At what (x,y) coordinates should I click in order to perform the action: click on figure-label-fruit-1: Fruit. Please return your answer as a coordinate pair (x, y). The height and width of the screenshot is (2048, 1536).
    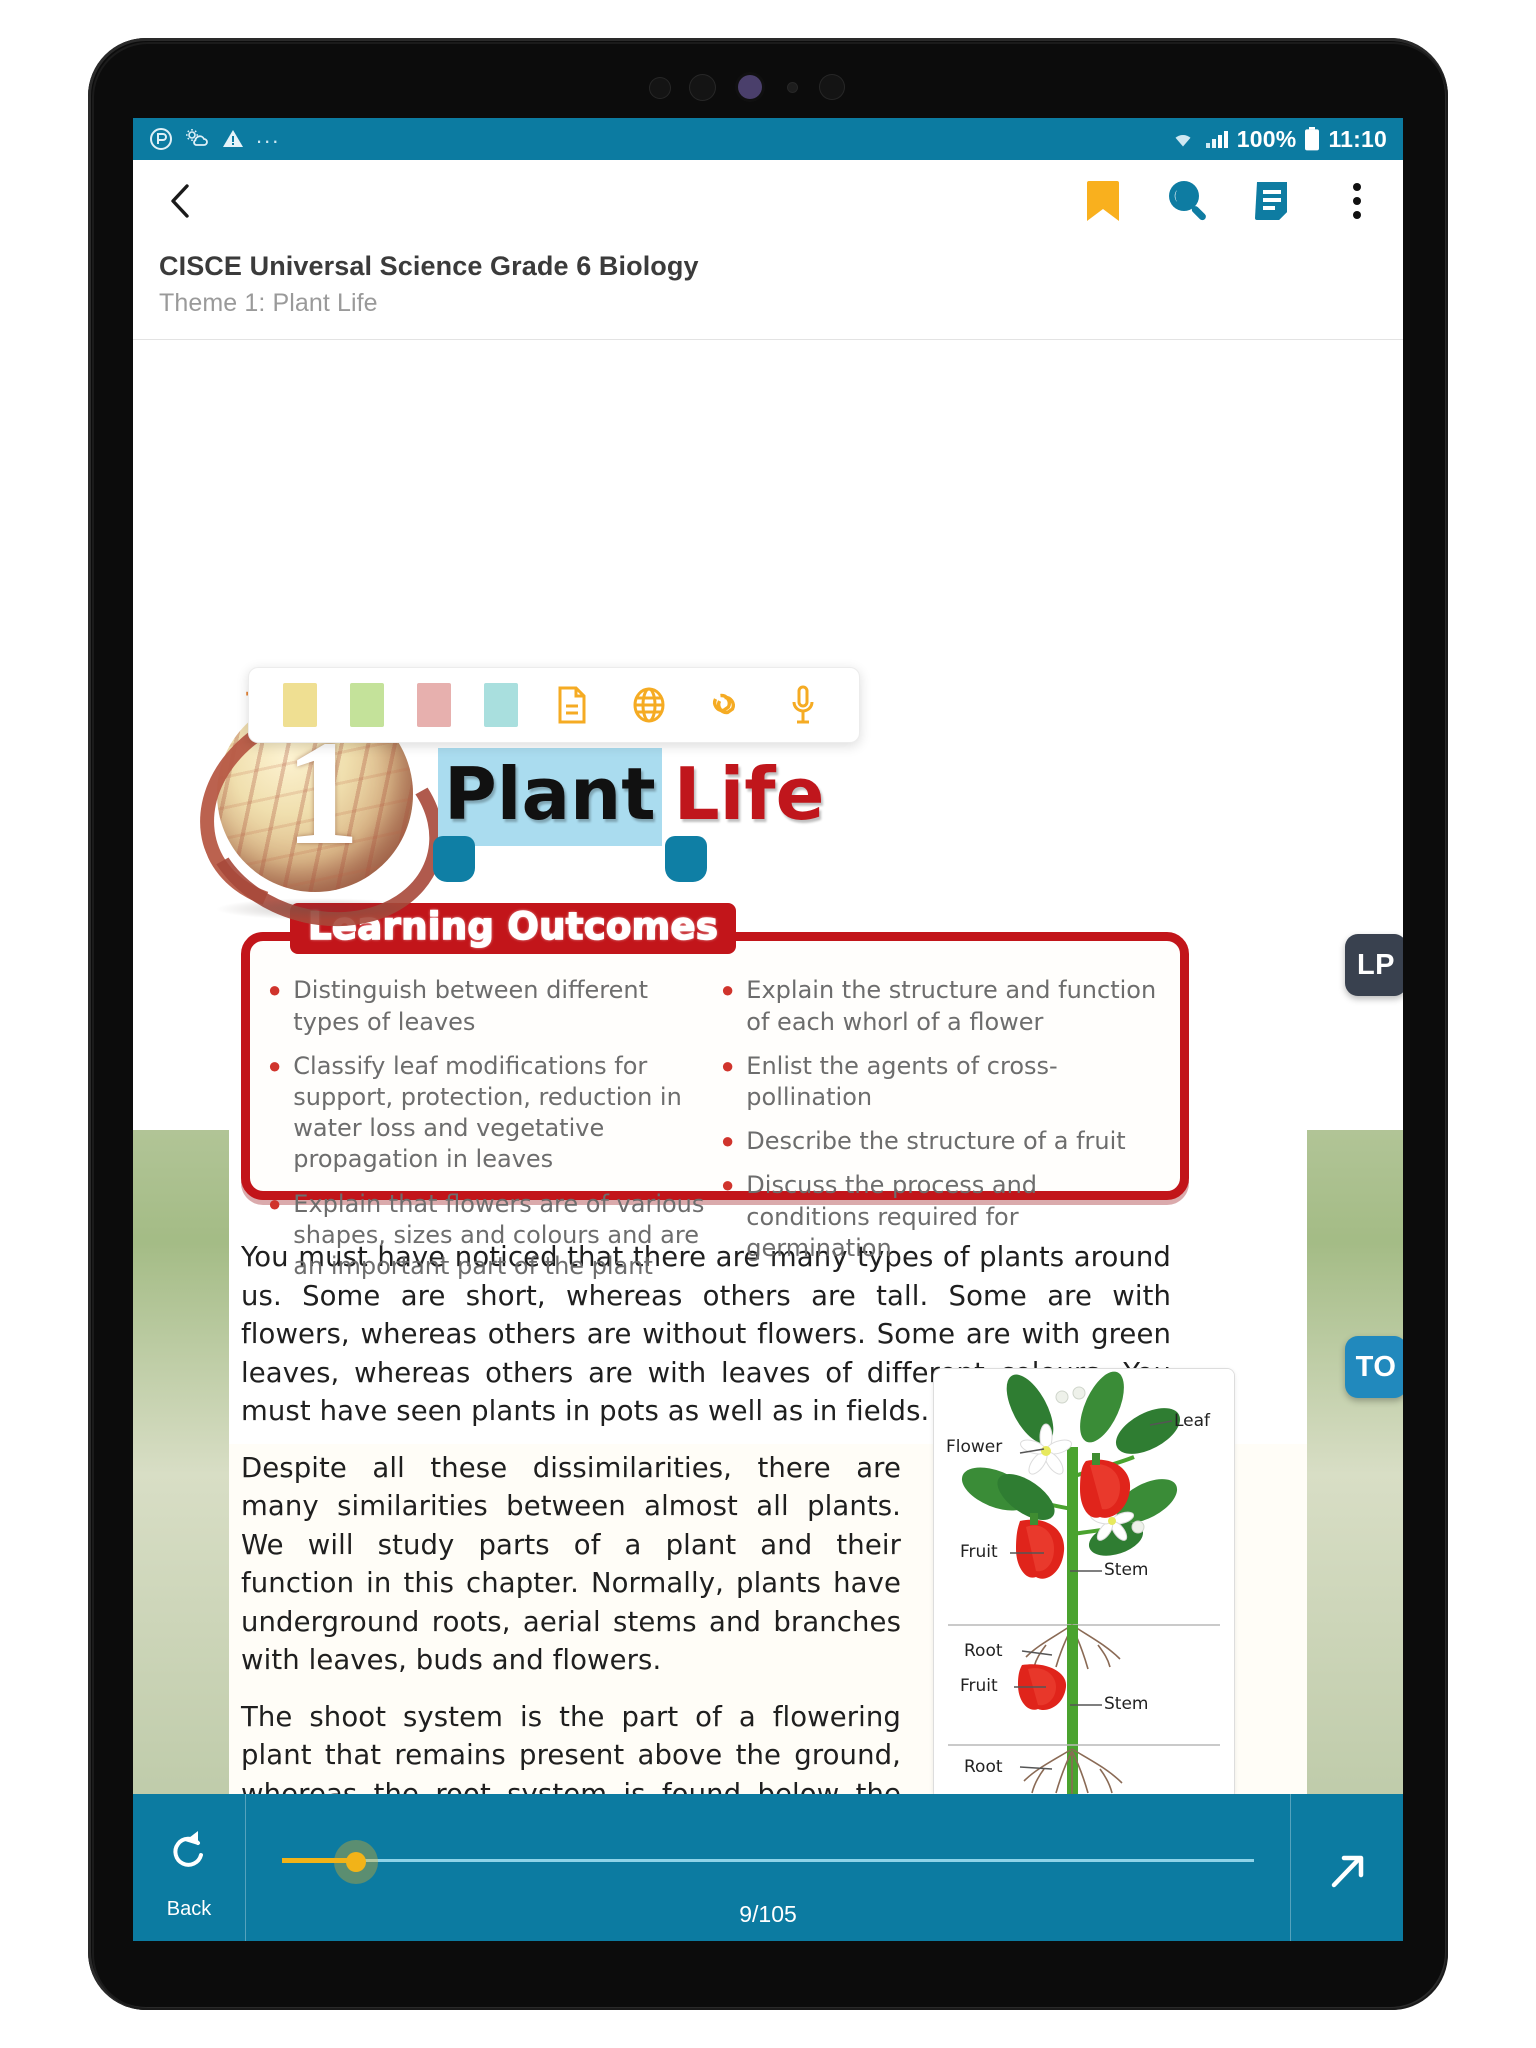
    Looking at the image, I should click on (979, 1552).